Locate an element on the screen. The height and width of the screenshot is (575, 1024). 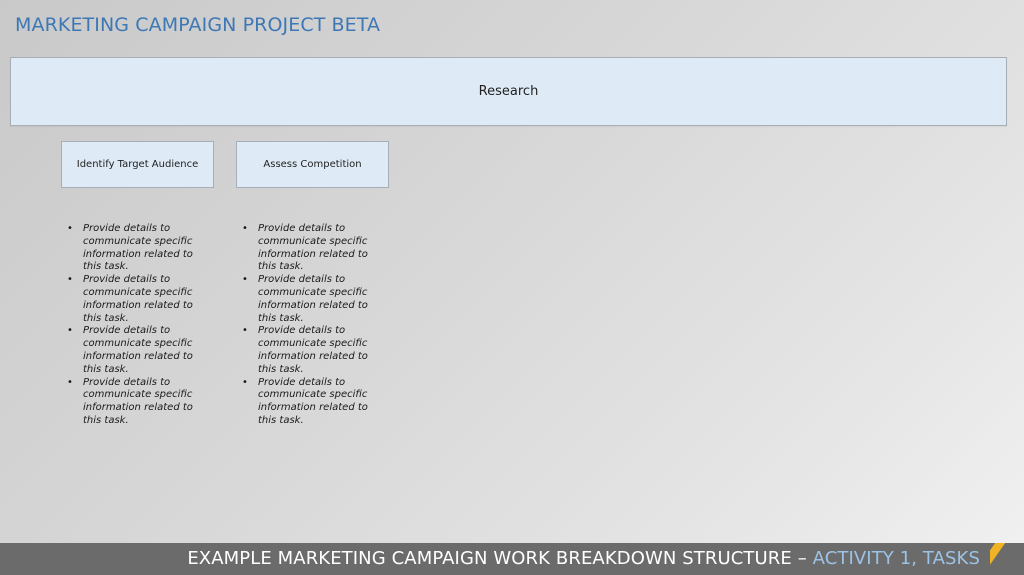
task-label: Identify Target Audience is located at coordinates (137, 164).